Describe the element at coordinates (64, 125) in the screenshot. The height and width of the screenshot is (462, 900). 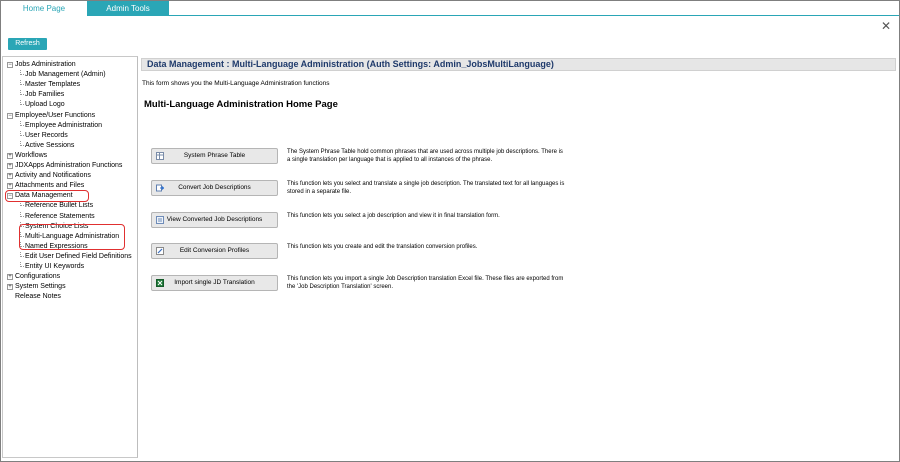
I see `tree-item-label: Employee Administration` at that location.